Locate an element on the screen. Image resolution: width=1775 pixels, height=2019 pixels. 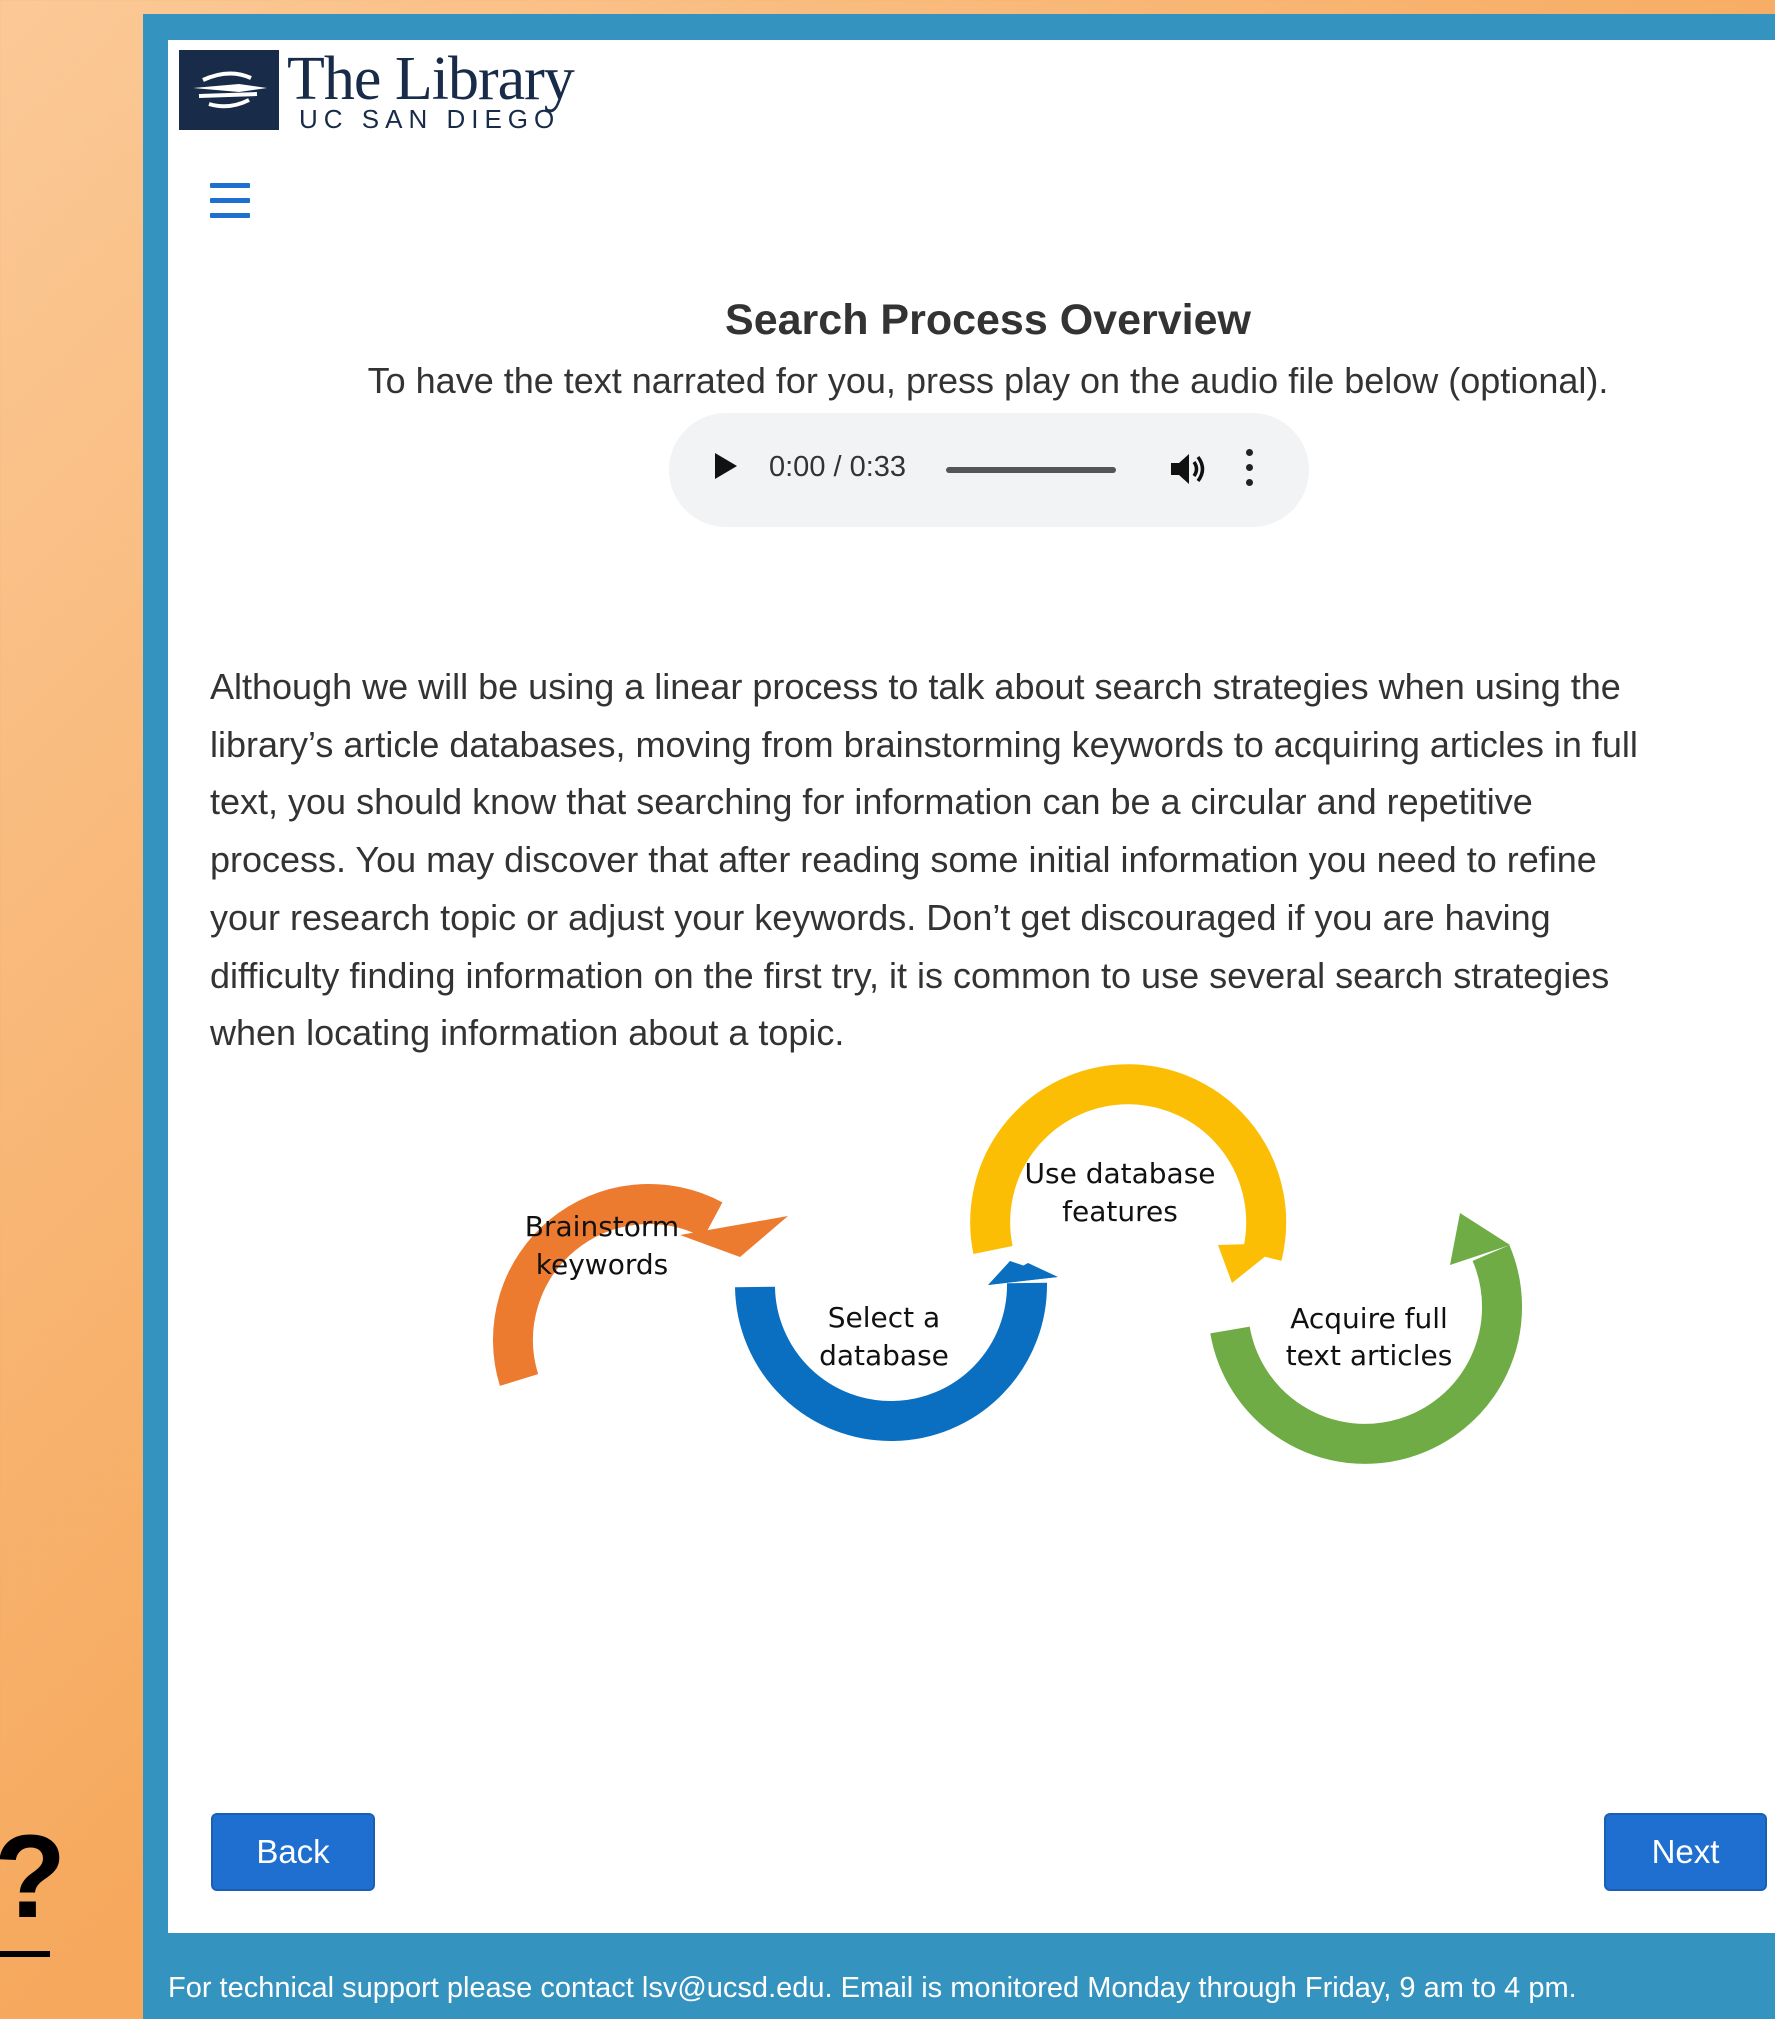
step-acquire-line2: text articles is located at coordinates (1369, 1355).